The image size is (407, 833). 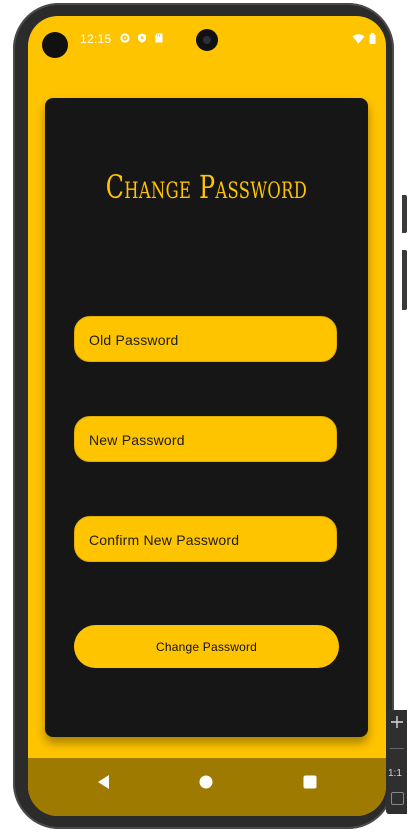 What do you see at coordinates (206, 782) in the screenshot?
I see `home-icon` at bounding box center [206, 782].